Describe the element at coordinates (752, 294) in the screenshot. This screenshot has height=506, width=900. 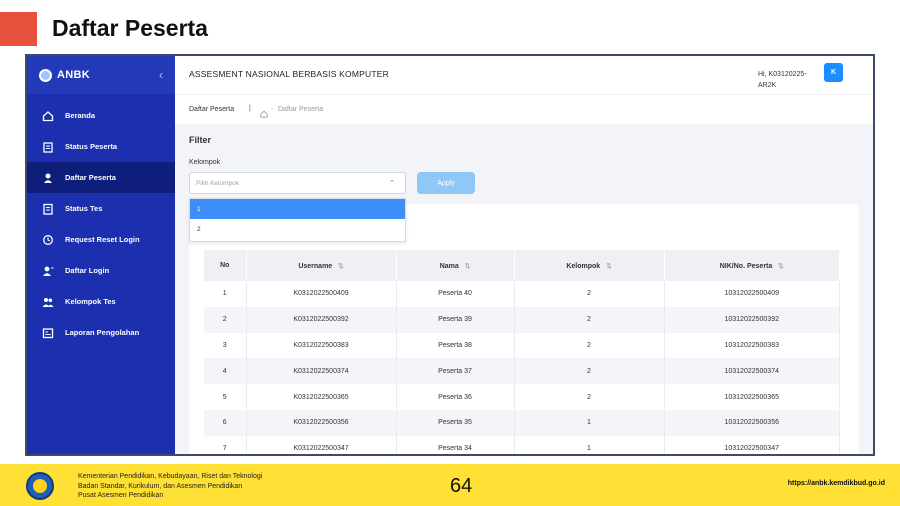
I see `cell-nik: 10312022500409` at that location.